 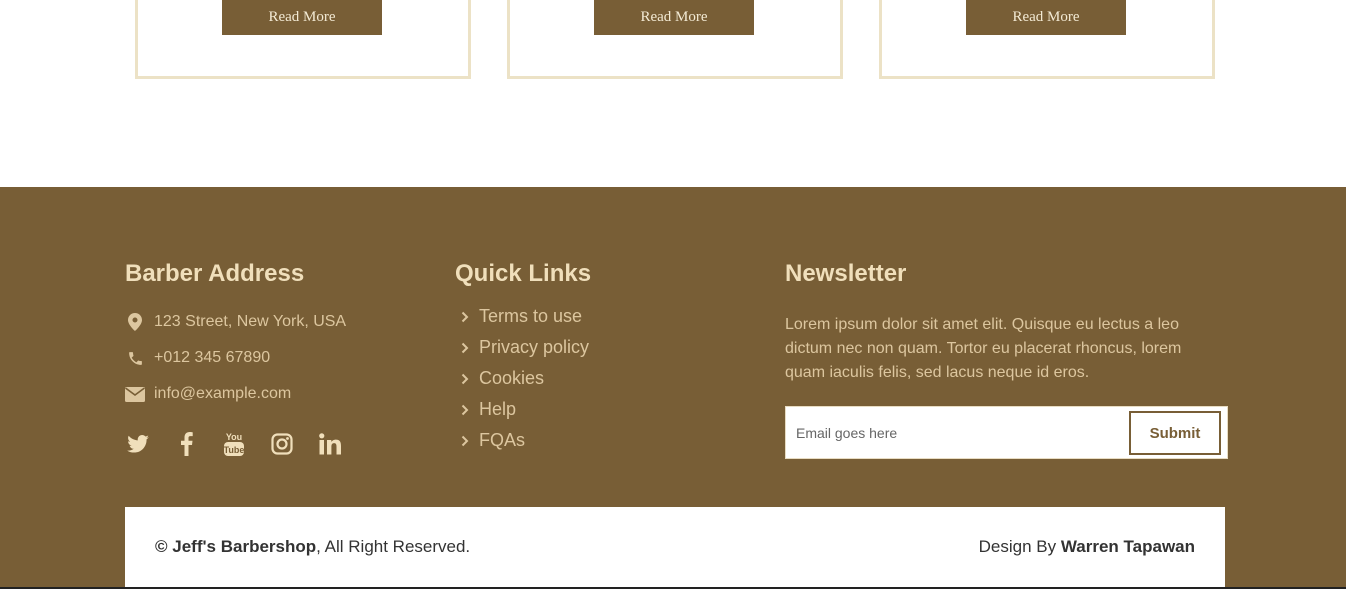 What do you see at coordinates (498, 409) in the screenshot?
I see `quick-link-label: Help` at bounding box center [498, 409].